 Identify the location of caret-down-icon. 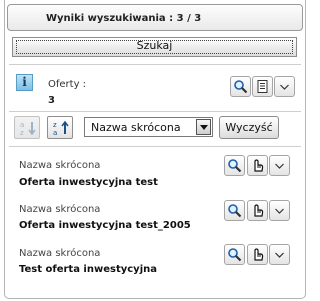
(204, 127).